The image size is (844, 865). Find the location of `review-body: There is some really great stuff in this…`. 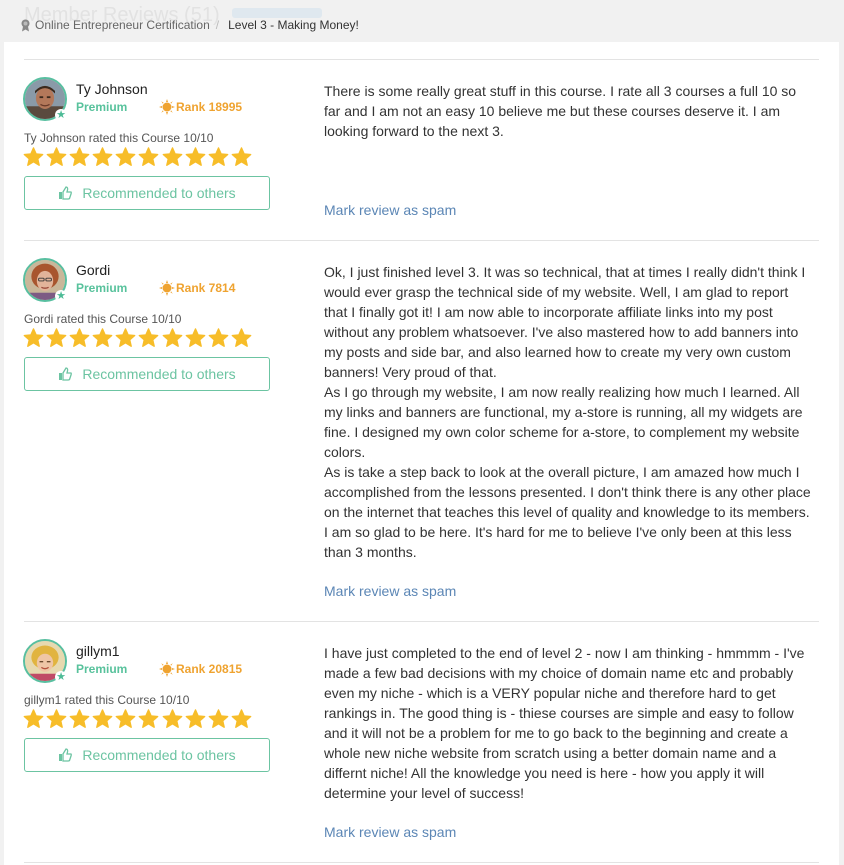

review-body: There is some really great stuff in this… is located at coordinates (568, 111).